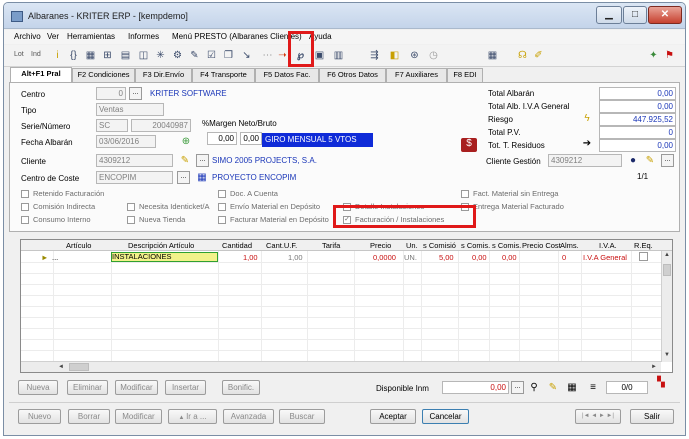 The image size is (689, 439). What do you see at coordinates (475, 245) in the screenshot?
I see `col-comision2: s Comis.` at bounding box center [475, 245].